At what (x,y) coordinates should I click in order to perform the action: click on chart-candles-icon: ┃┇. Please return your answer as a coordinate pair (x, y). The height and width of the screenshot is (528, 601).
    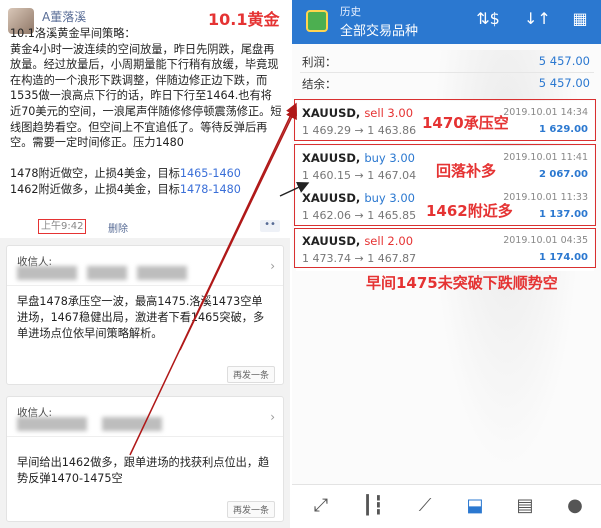
    Looking at the image, I should click on (373, 505).